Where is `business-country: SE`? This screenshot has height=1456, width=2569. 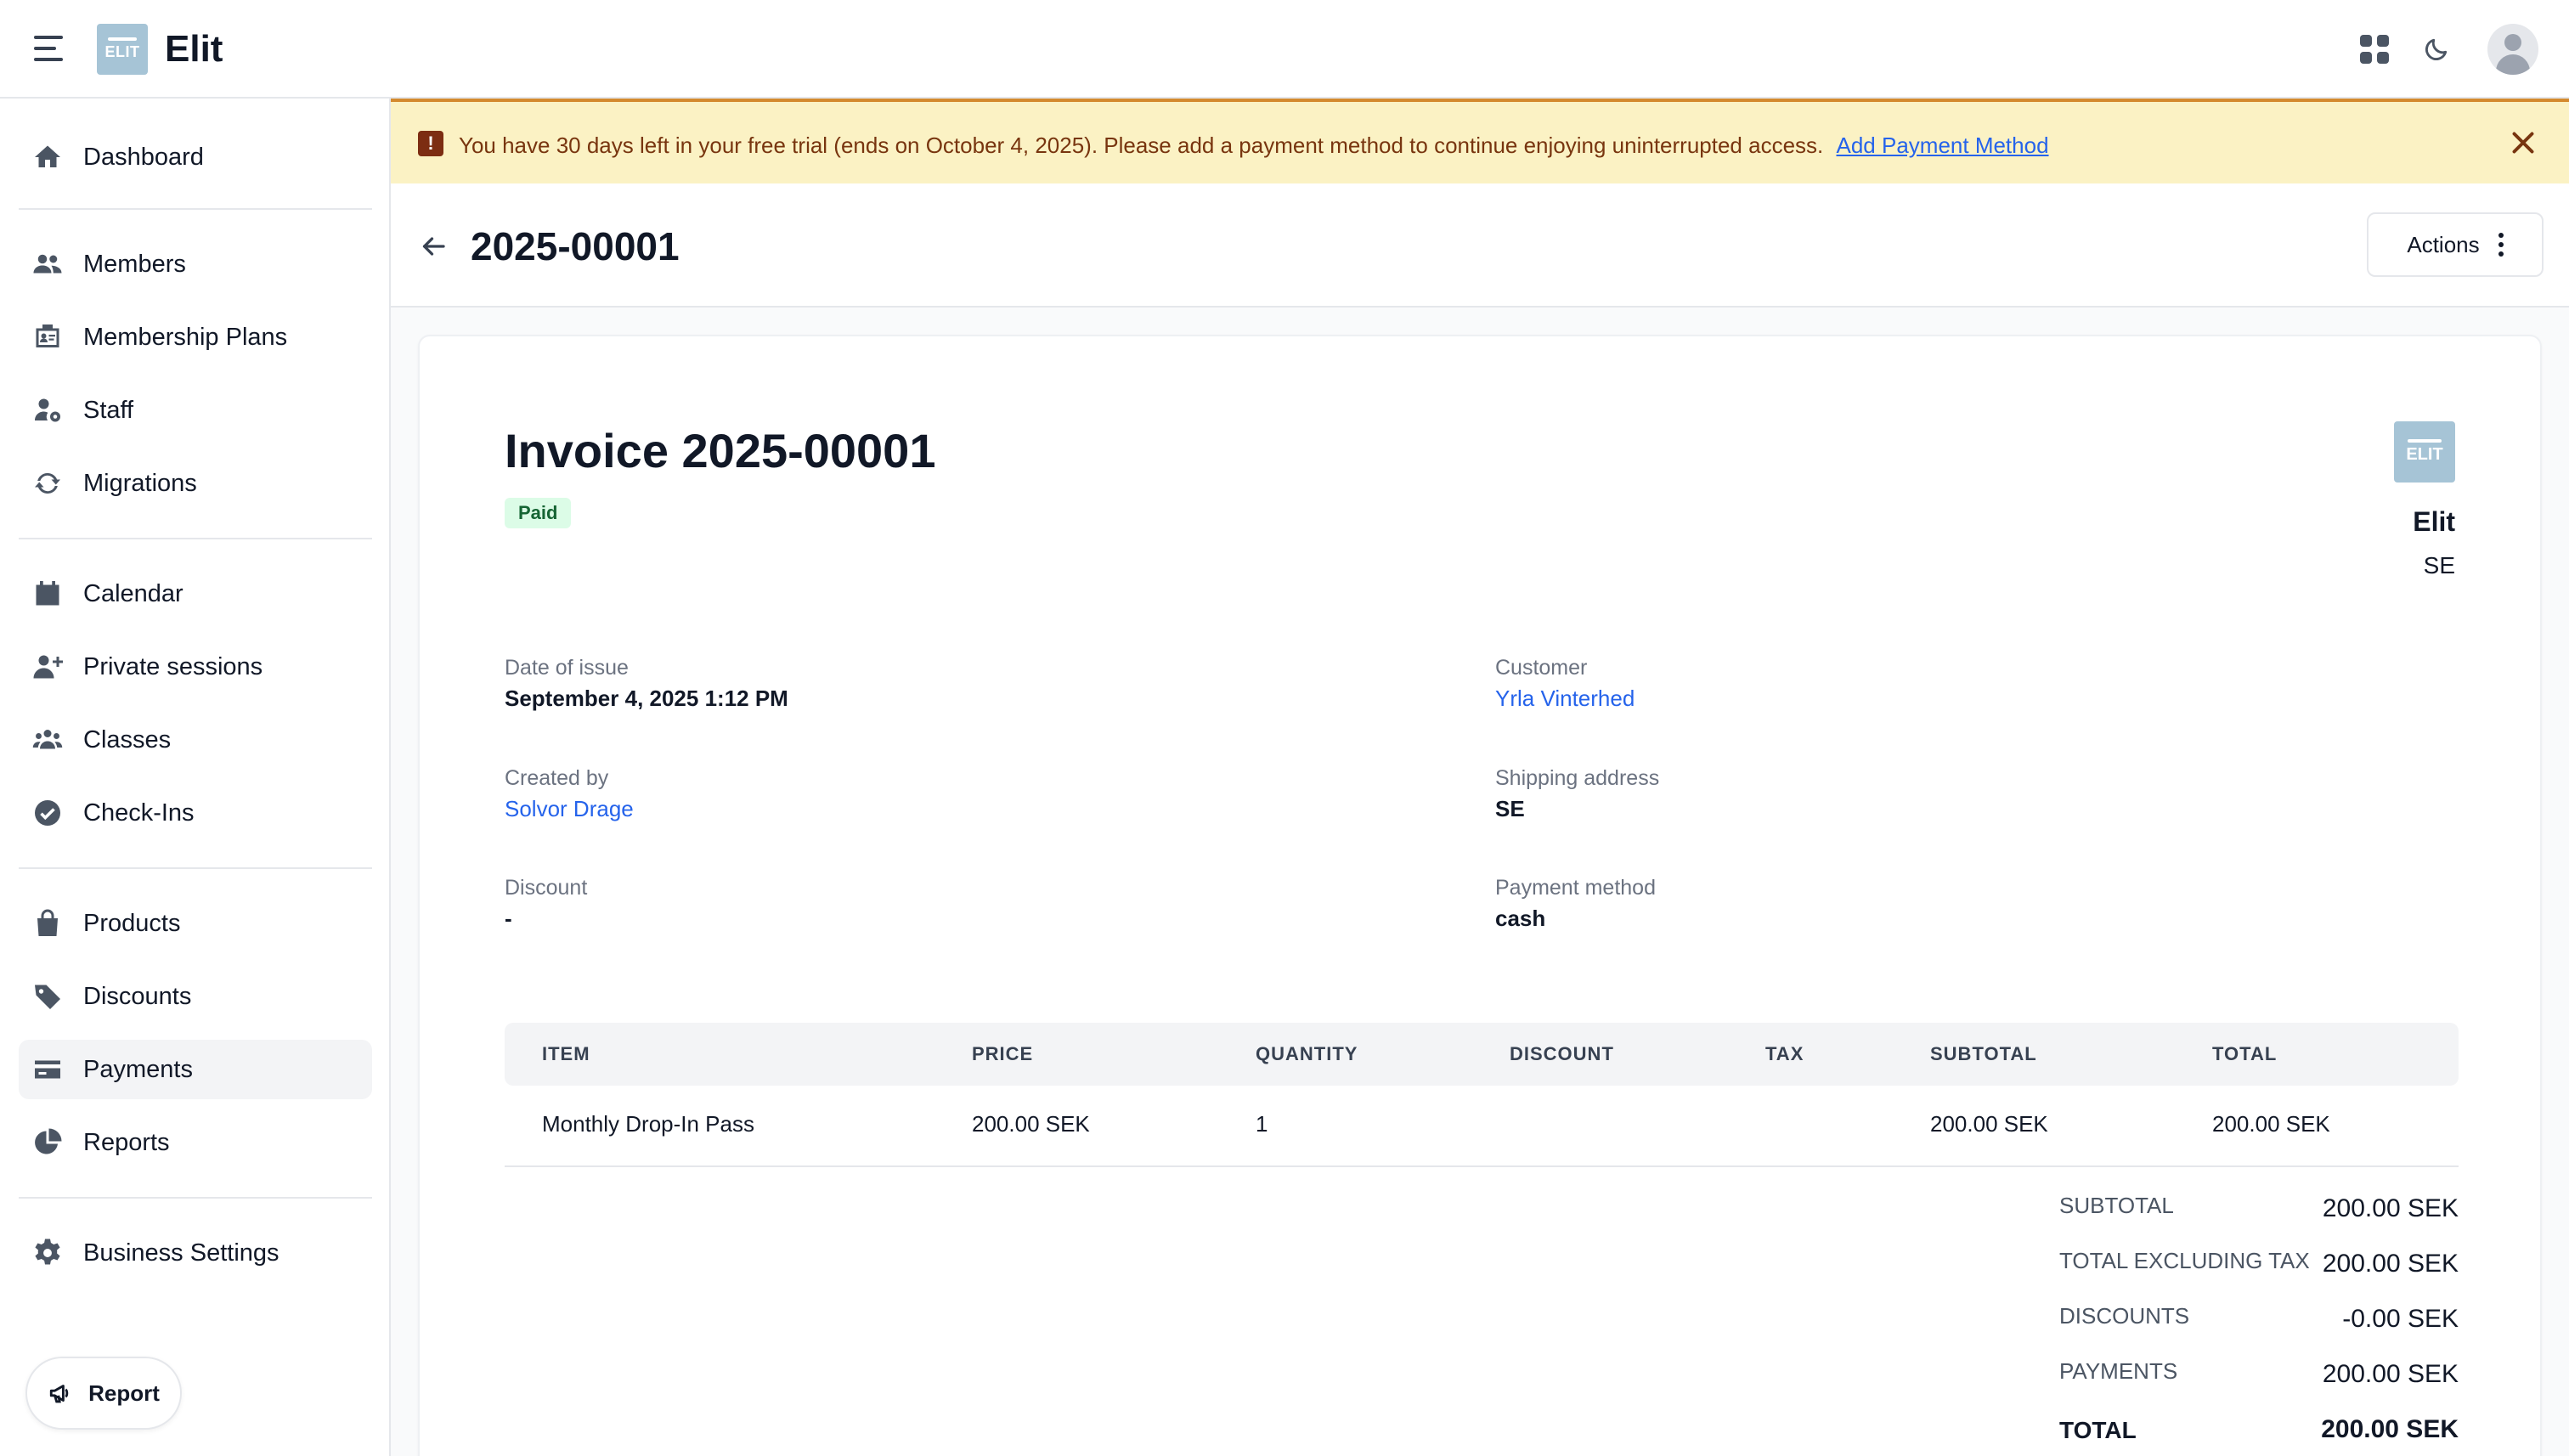
business-country: SE is located at coordinates (2439, 565).